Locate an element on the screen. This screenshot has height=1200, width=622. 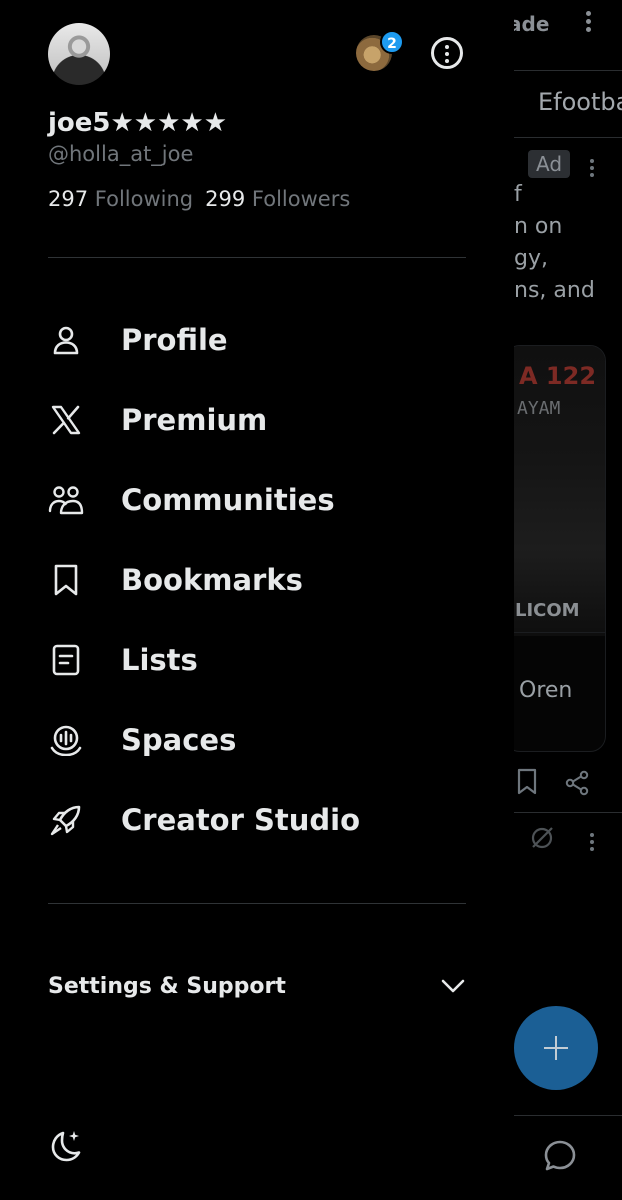
nav-label-premium: Premium is located at coordinates (194, 420).